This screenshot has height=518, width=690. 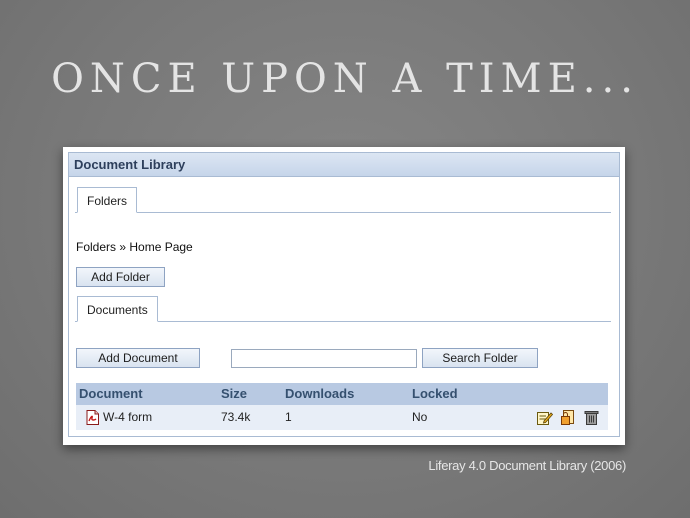 What do you see at coordinates (288, 417) in the screenshot?
I see `document-downloads: 1` at bounding box center [288, 417].